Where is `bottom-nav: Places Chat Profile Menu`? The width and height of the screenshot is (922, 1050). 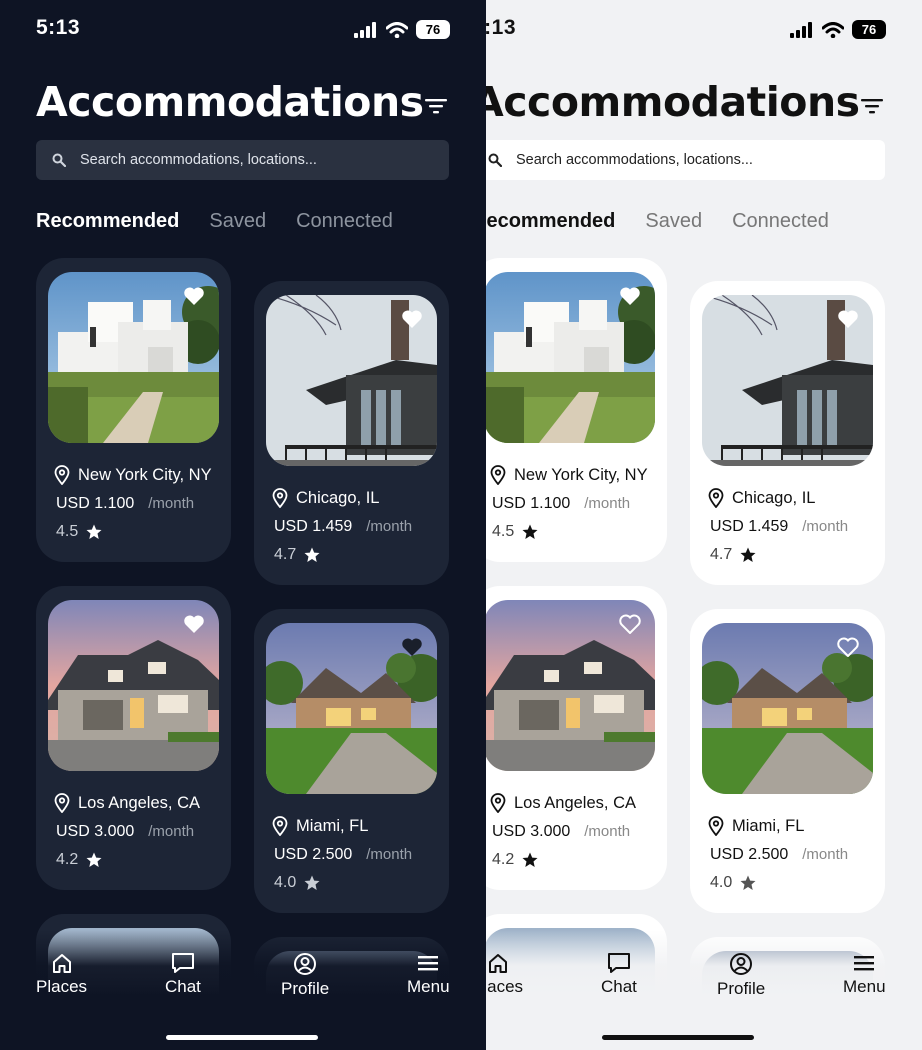
bottom-nav: Places Chat Profile Menu is located at coordinates (704, 982).